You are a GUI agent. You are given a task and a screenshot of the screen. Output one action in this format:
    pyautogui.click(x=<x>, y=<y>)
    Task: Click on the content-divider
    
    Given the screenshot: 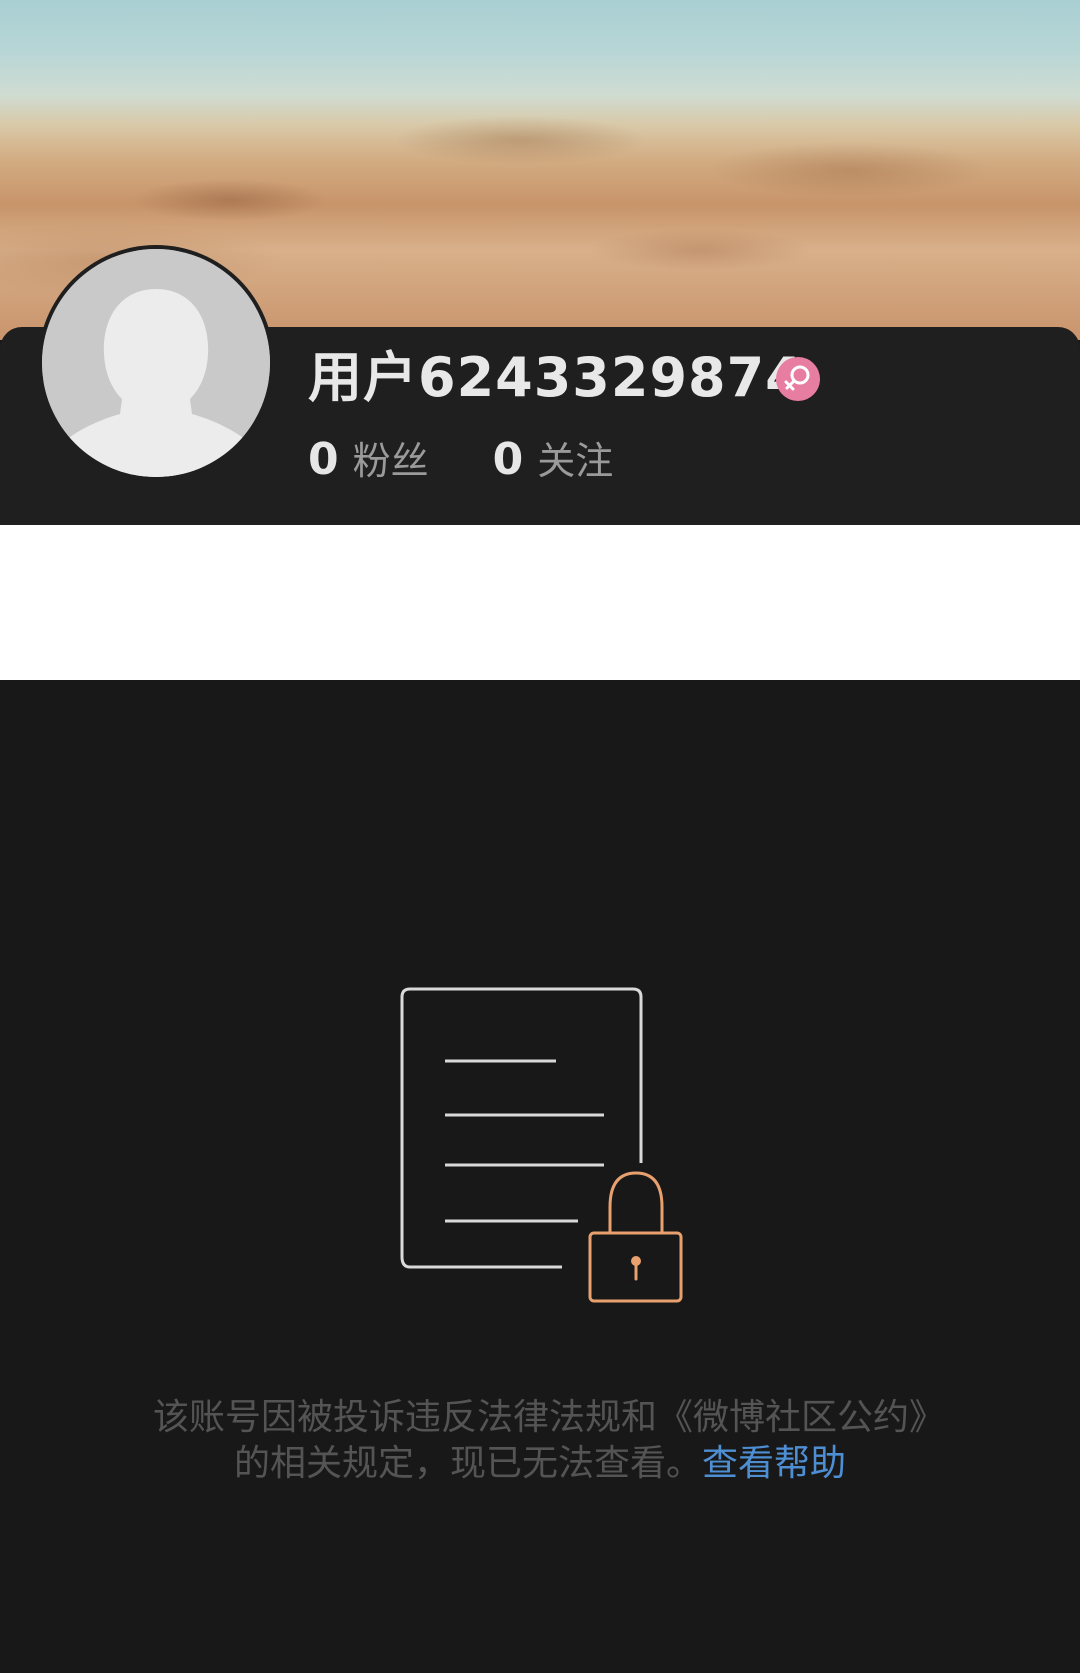 What is the action you would take?
    pyautogui.click(x=540, y=602)
    